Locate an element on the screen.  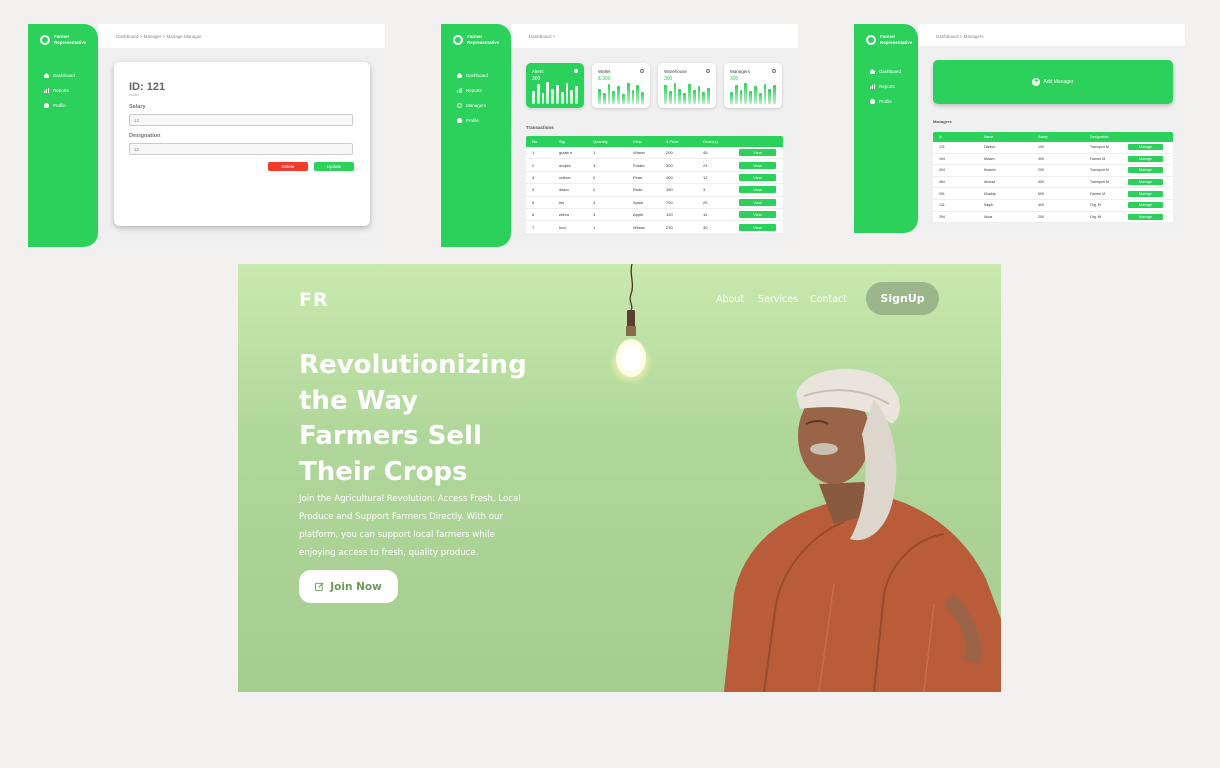
table-row: 7 fcco 1 Wheat 230 30 View is located at coordinates (654, 227).